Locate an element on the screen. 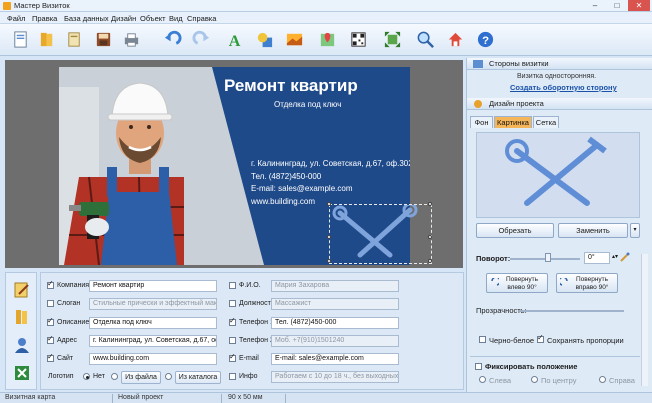  site-checkbox is located at coordinates (50, 357).